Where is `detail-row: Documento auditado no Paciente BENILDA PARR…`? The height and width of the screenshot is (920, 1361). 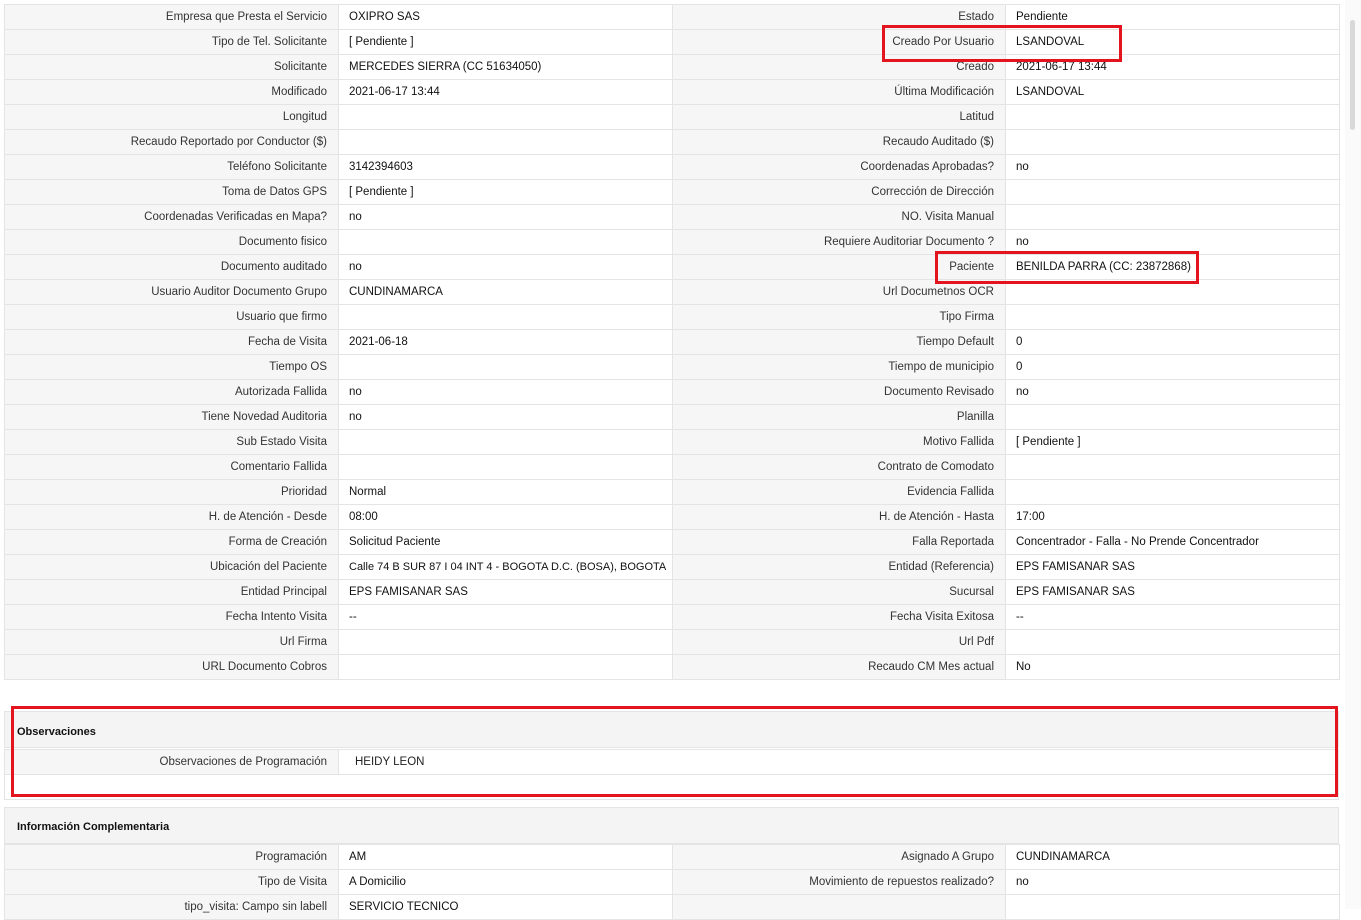 detail-row: Documento auditado no Paciente BENILDA PARR… is located at coordinates (672, 267).